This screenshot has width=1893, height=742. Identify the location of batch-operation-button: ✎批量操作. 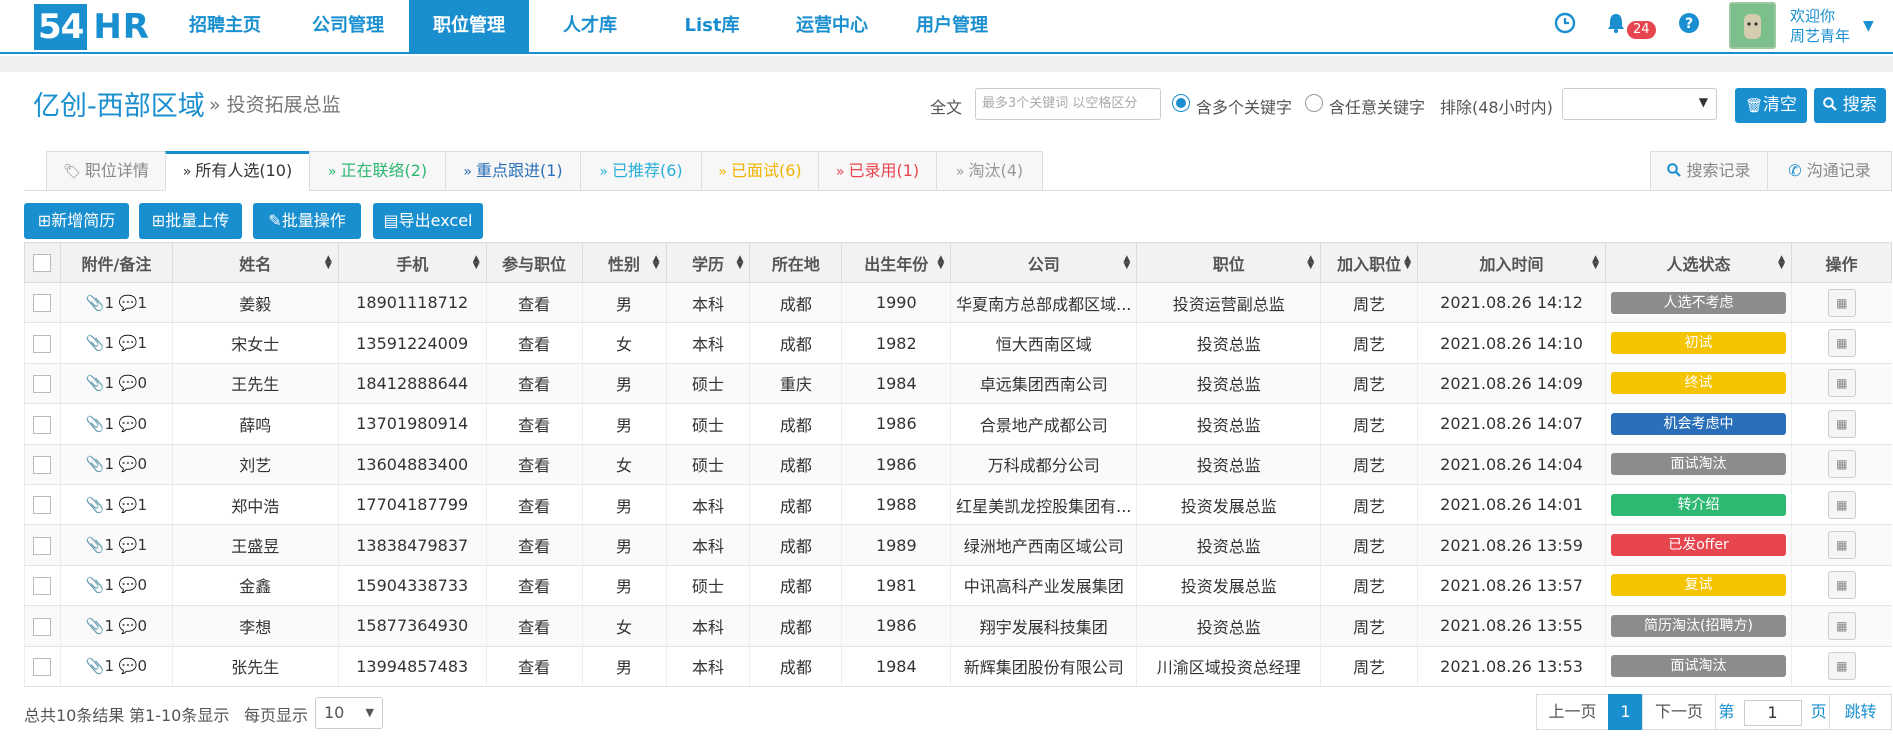
(307, 221).